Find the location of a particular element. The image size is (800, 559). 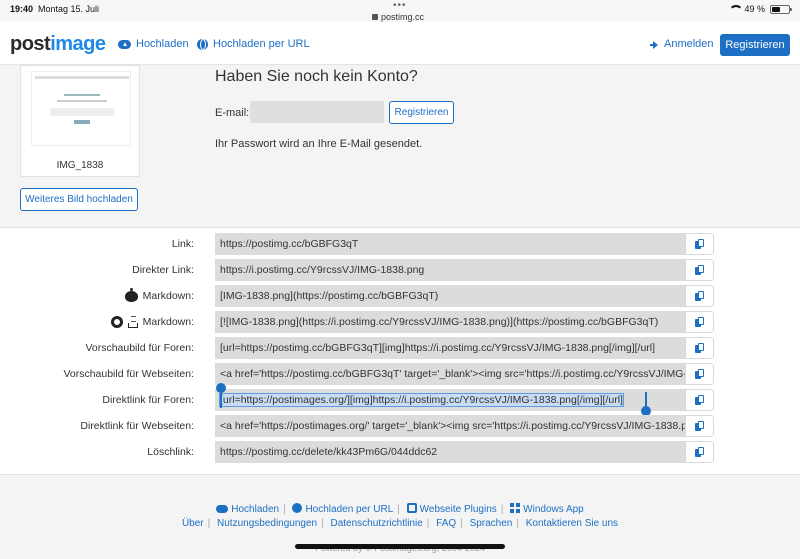

more-dots-icon: ••• is located at coordinates (400, 5).